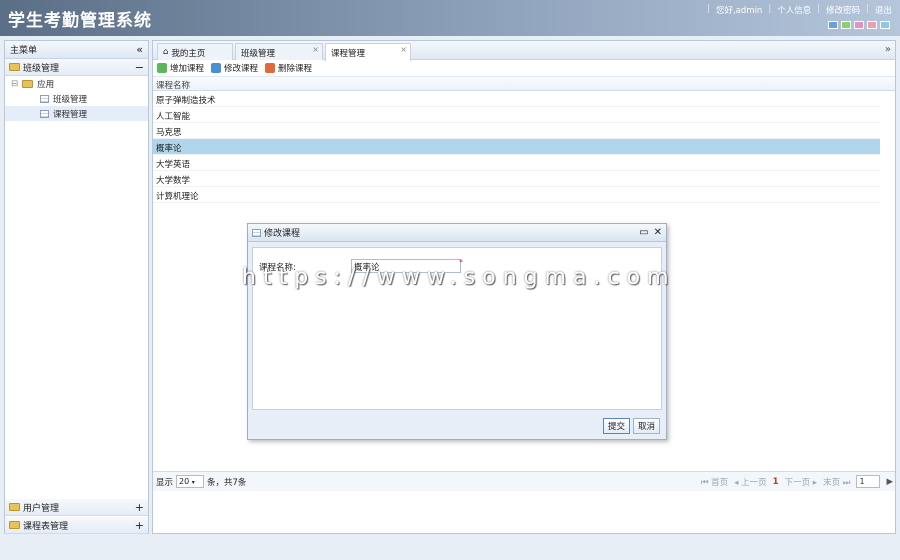  What do you see at coordinates (24, 51) in the screenshot?
I see `sidebar-title: 主菜单` at bounding box center [24, 51].